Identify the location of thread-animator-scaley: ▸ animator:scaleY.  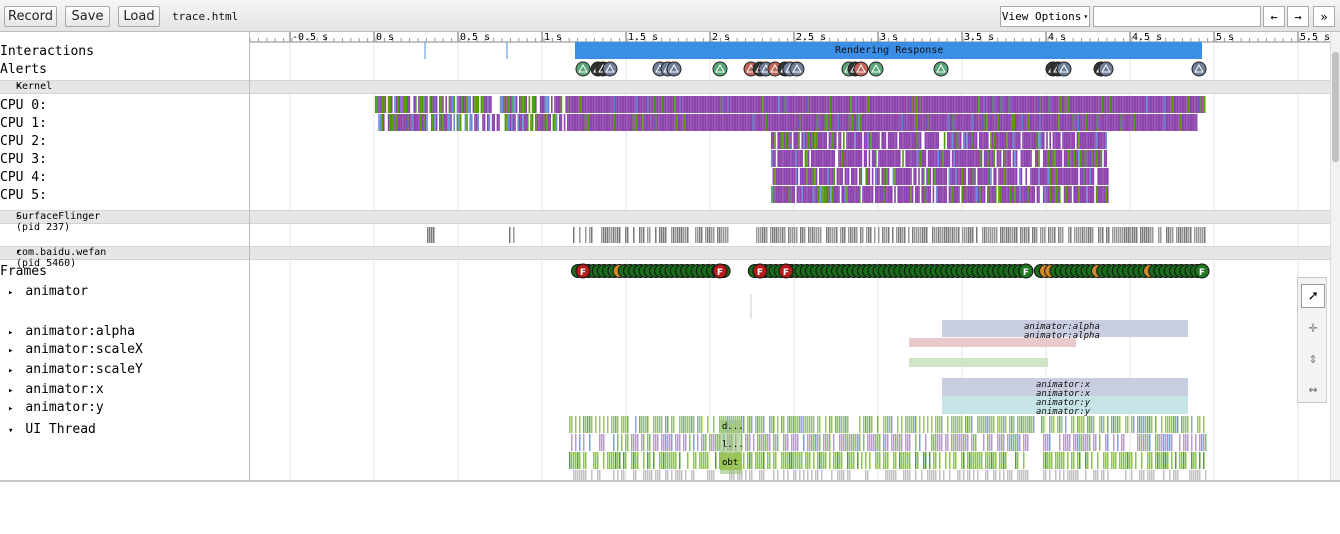
(75, 369).